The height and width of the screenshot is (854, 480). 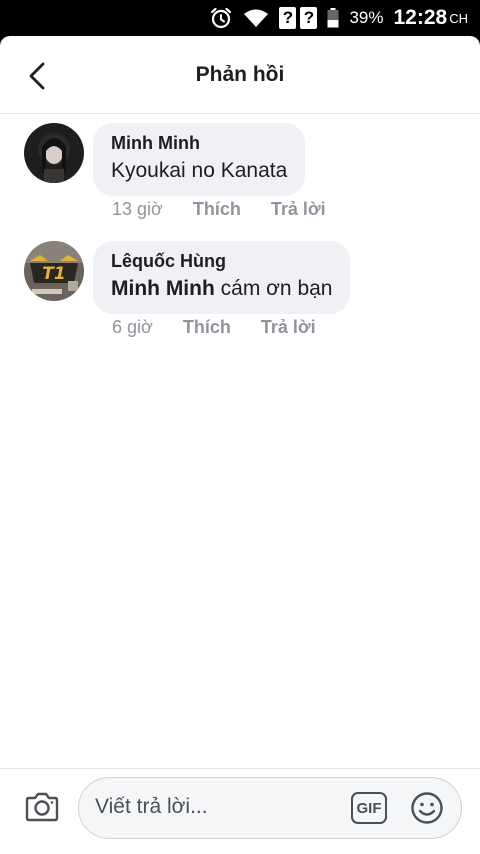 I want to click on battery-percent: 39%, so click(x=366, y=17).